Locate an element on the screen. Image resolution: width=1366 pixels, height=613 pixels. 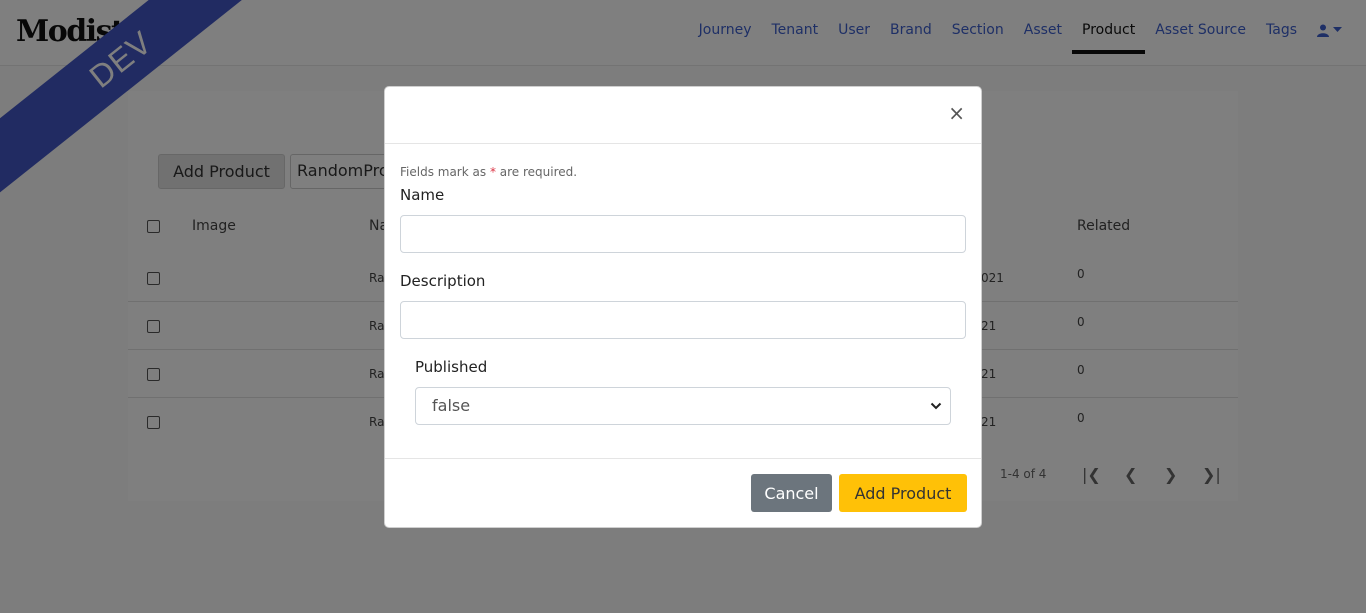
published-select: false is located at coordinates (683, 406).